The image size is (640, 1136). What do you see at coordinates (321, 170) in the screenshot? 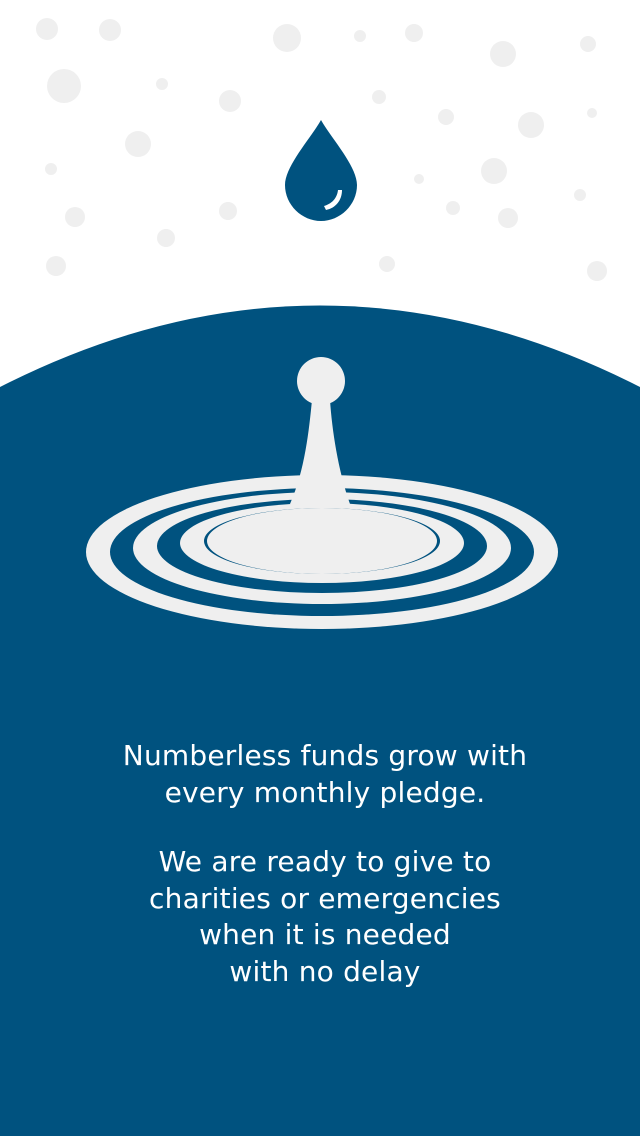
I see `water-drop-icon` at bounding box center [321, 170].